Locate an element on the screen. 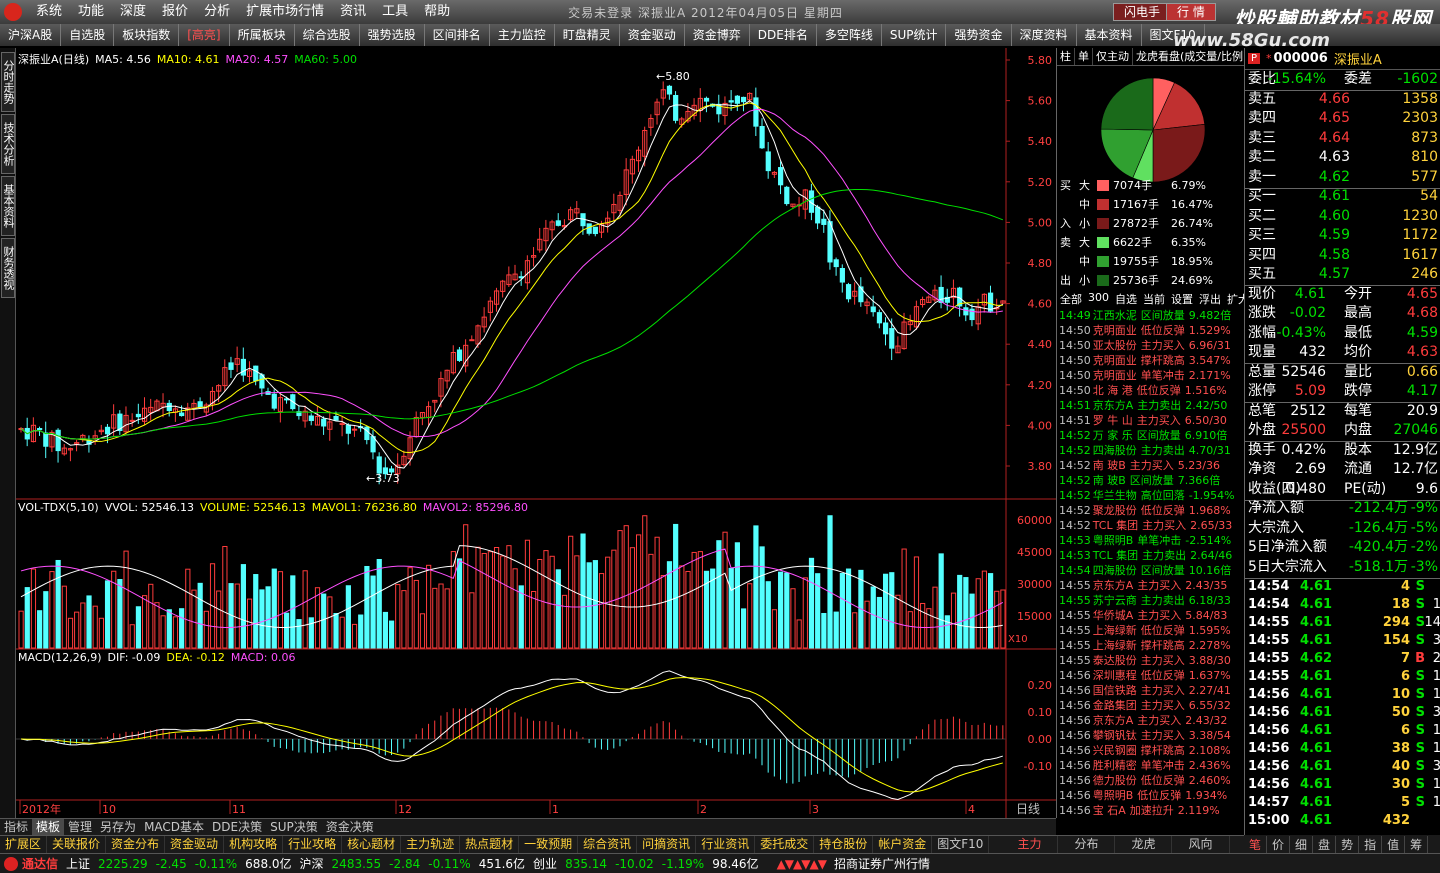 The height and width of the screenshot is (873, 1440). alert-row: 14:56 京东方A 主力买入 2.43/32 is located at coordinates (1152, 720).